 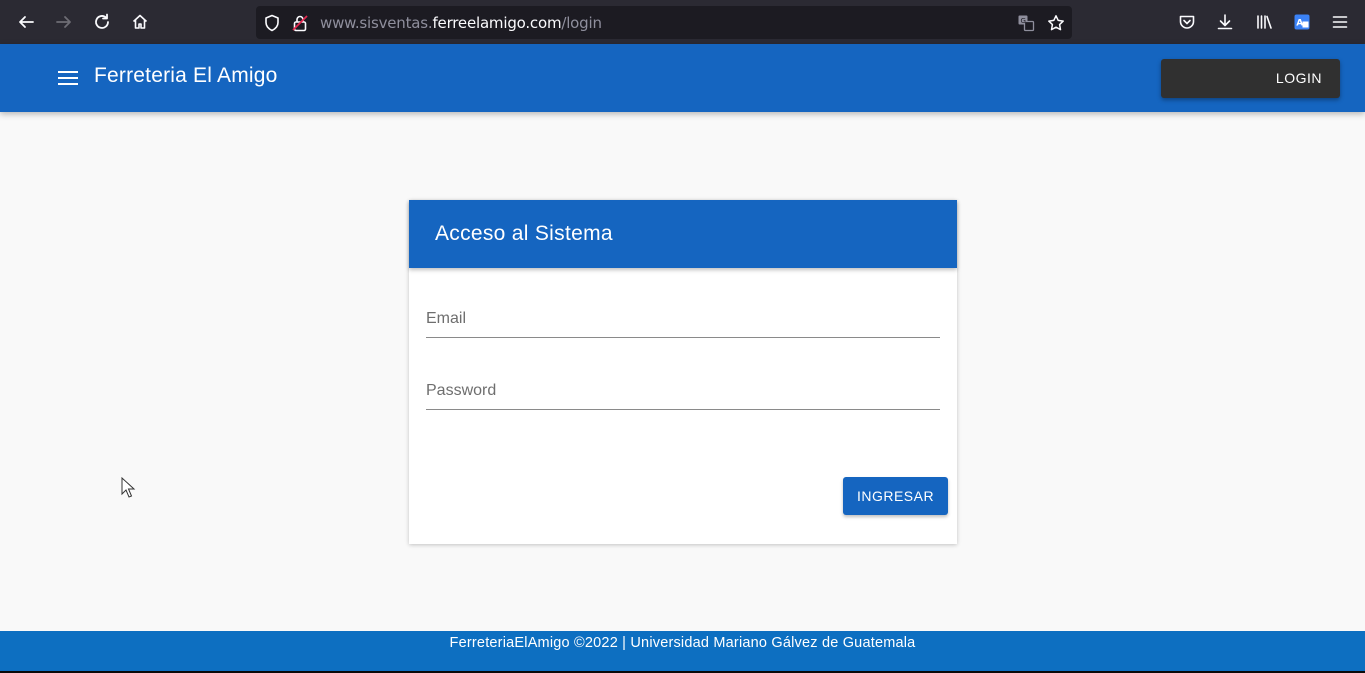 I want to click on download-icon, so click(x=1225, y=22).